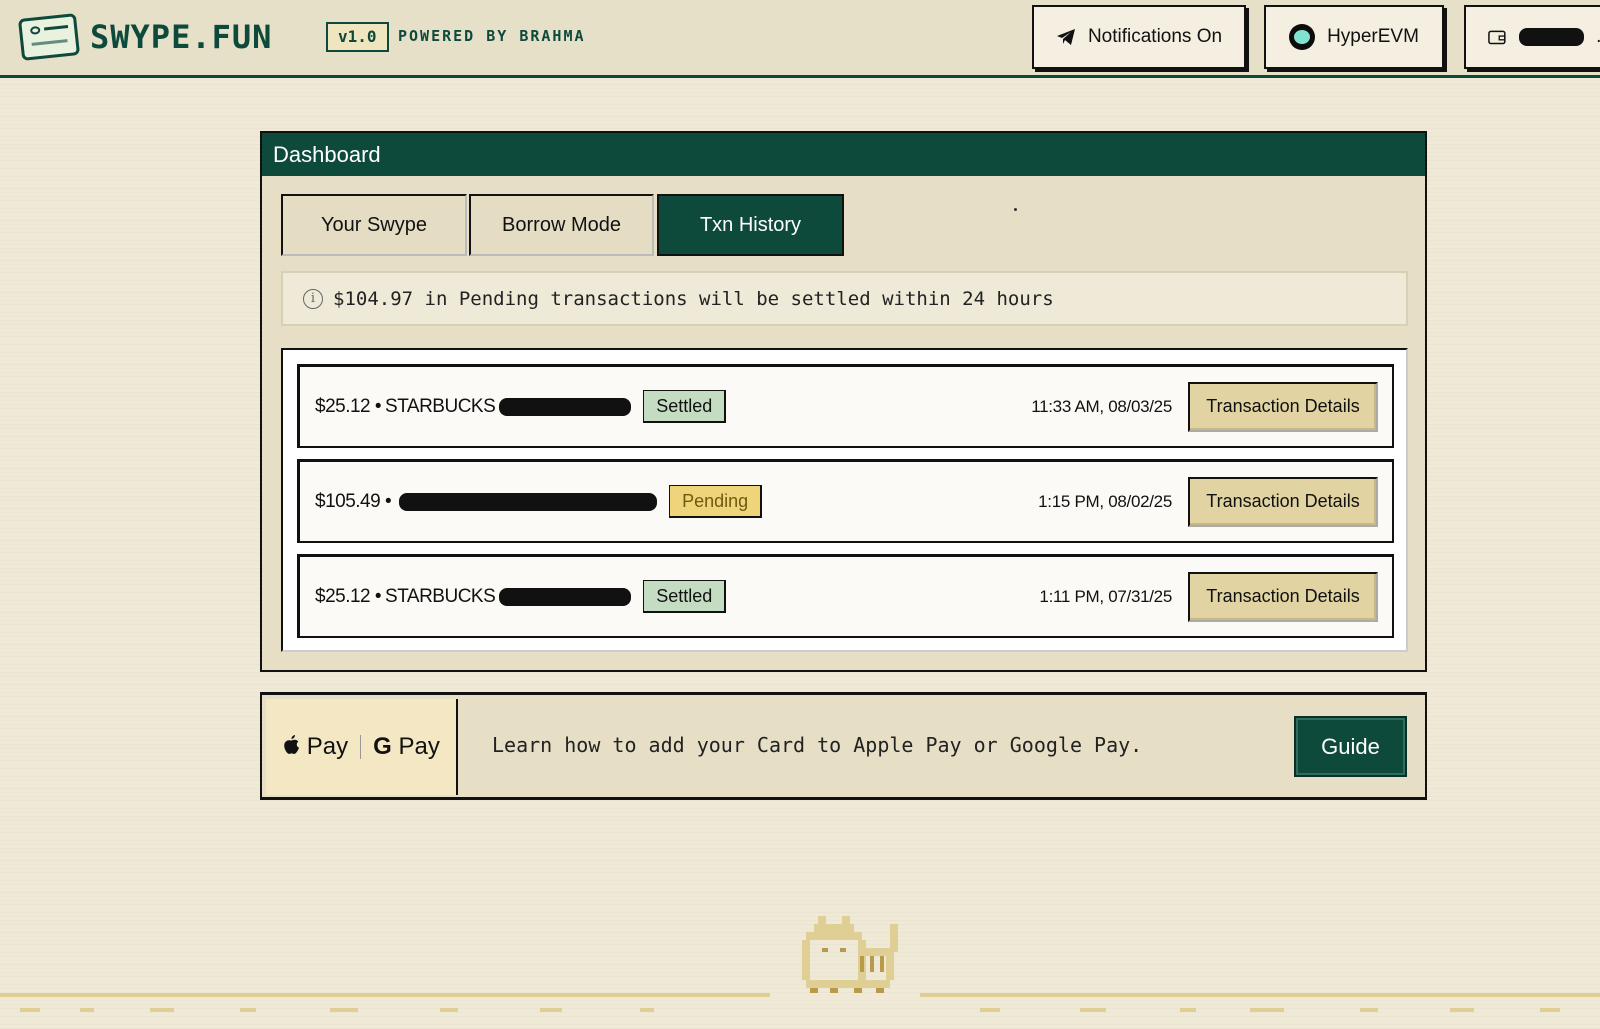 This screenshot has width=1600, height=1029. What do you see at coordinates (843, 154) in the screenshot?
I see `dashboard-title: Dashboard` at bounding box center [843, 154].